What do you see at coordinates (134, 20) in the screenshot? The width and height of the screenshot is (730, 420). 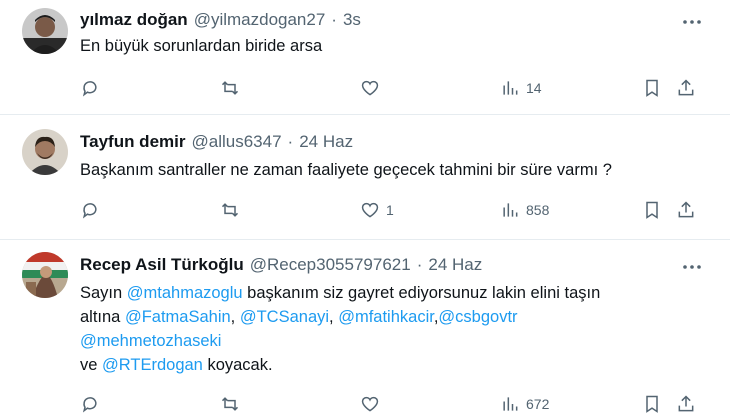 I see `display-name: yılmaz doğan` at bounding box center [134, 20].